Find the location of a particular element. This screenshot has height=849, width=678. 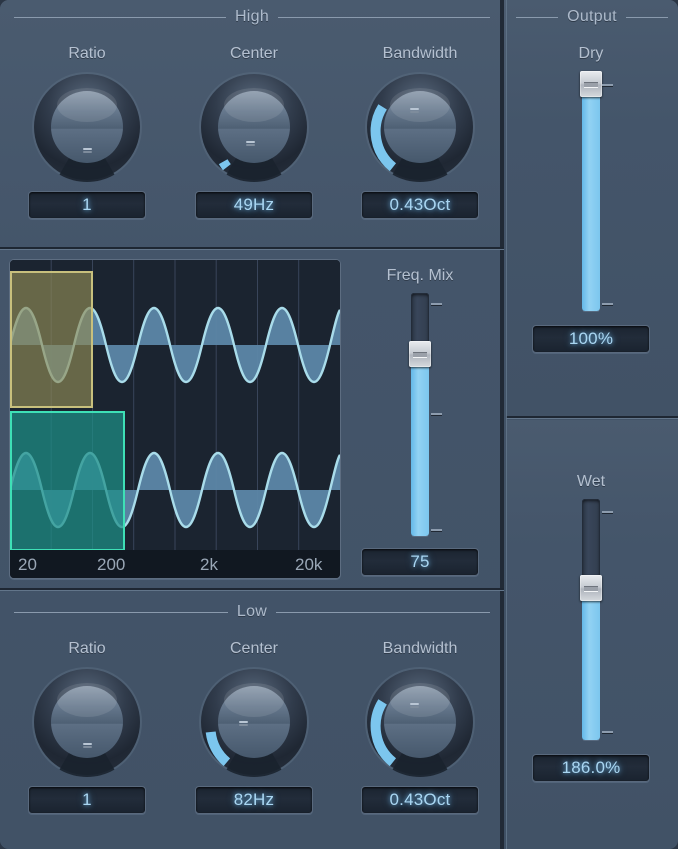

high-band-selection is located at coordinates (51, 339).